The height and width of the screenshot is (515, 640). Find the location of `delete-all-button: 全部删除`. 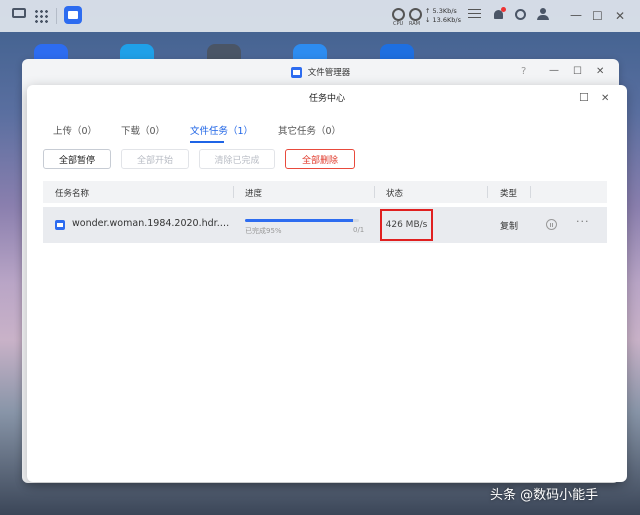

delete-all-button: 全部删除 is located at coordinates (320, 159).